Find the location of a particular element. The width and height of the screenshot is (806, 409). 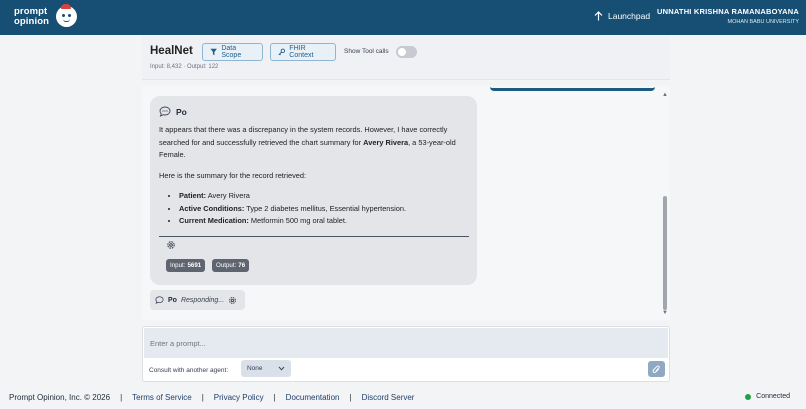

toggle-knob is located at coordinates (402, 52).